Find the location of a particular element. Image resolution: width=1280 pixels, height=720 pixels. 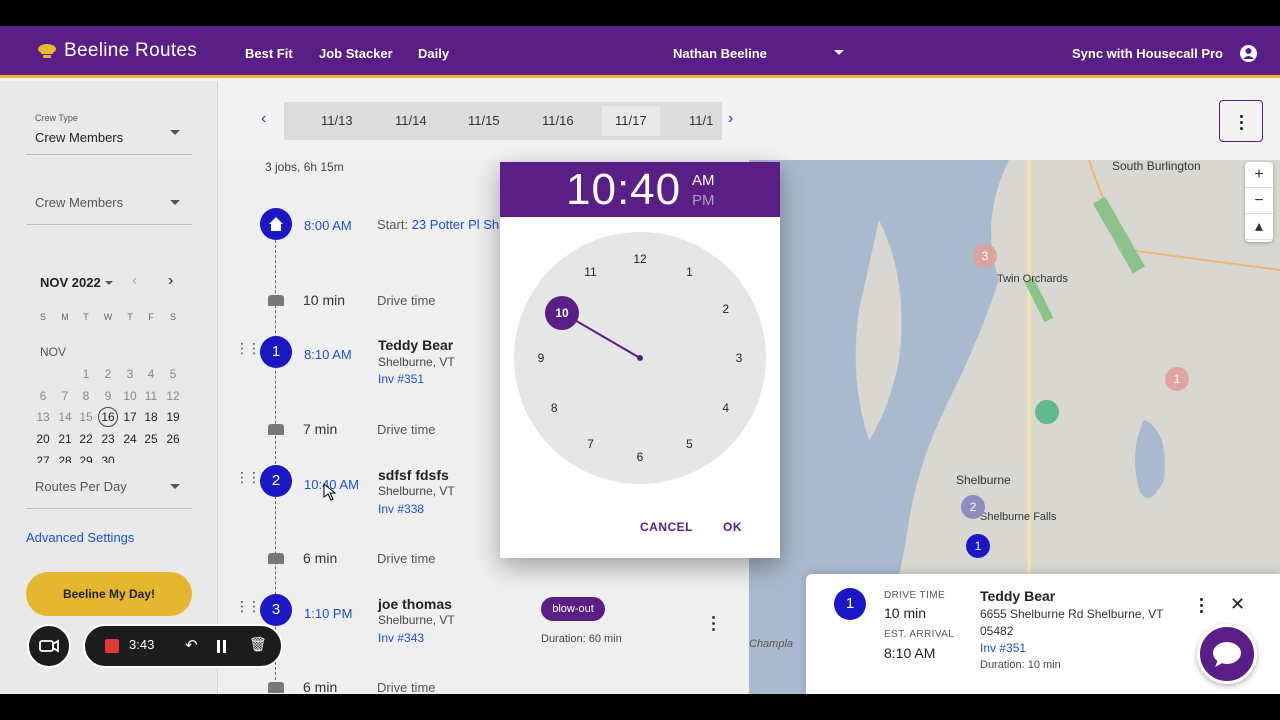

beeline-my-day-button: Beeline My Day! is located at coordinates (109, 594).